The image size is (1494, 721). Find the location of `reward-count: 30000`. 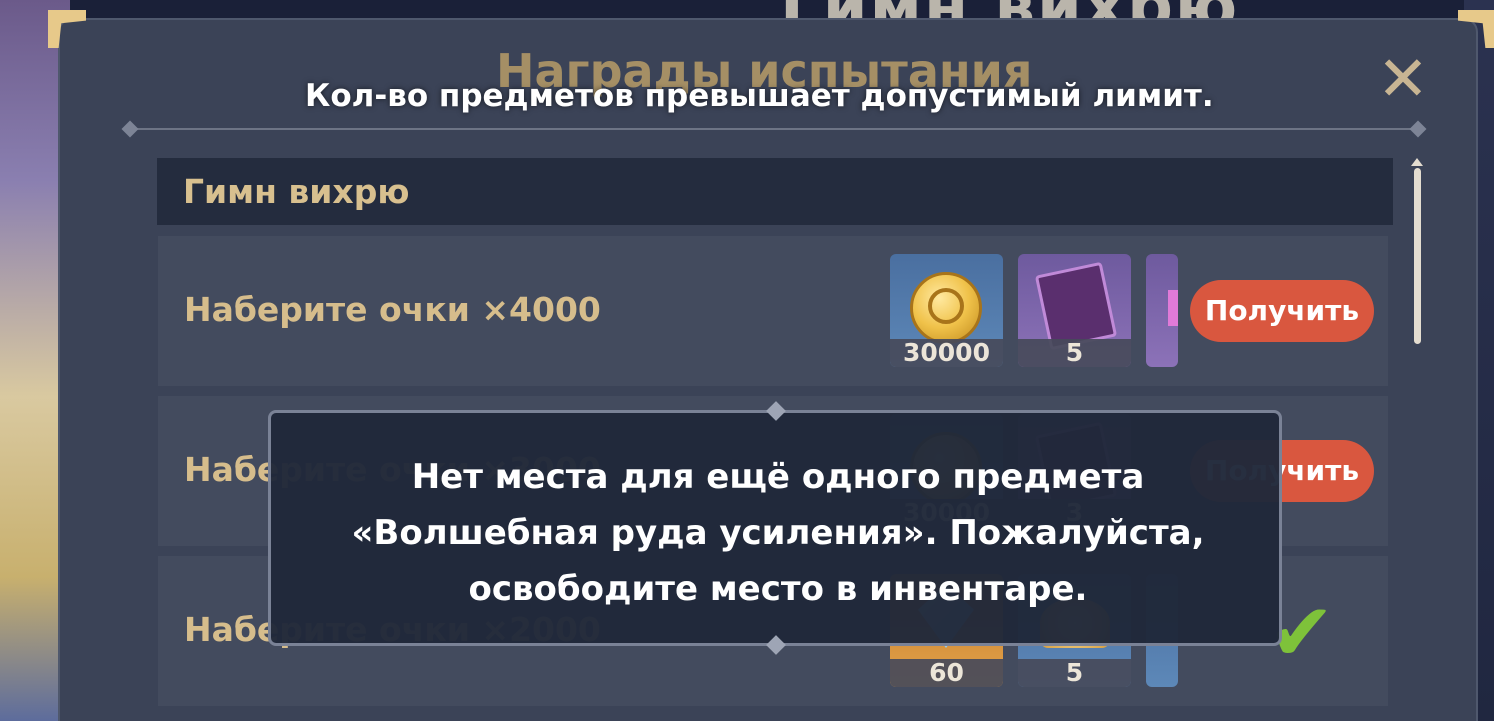

reward-count: 30000 is located at coordinates (946, 353).